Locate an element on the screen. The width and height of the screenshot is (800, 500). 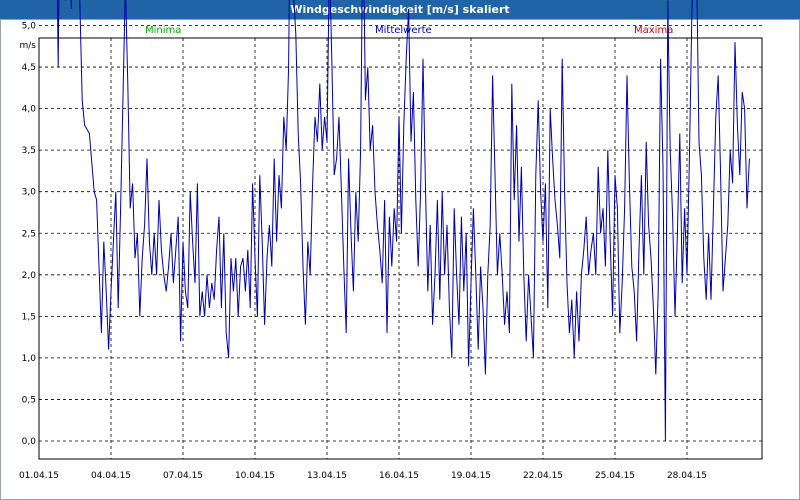
y-tick-label: 3,0 is located at coordinates (29, 193).